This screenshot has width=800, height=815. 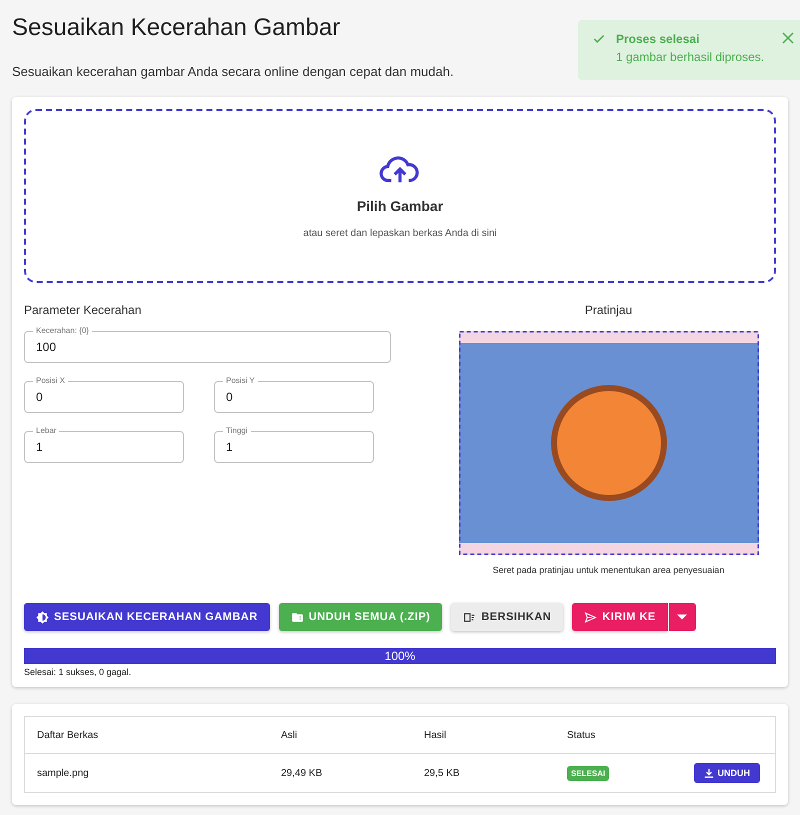 What do you see at coordinates (658, 39) in the screenshot?
I see `toast-title: Proses selesai` at bounding box center [658, 39].